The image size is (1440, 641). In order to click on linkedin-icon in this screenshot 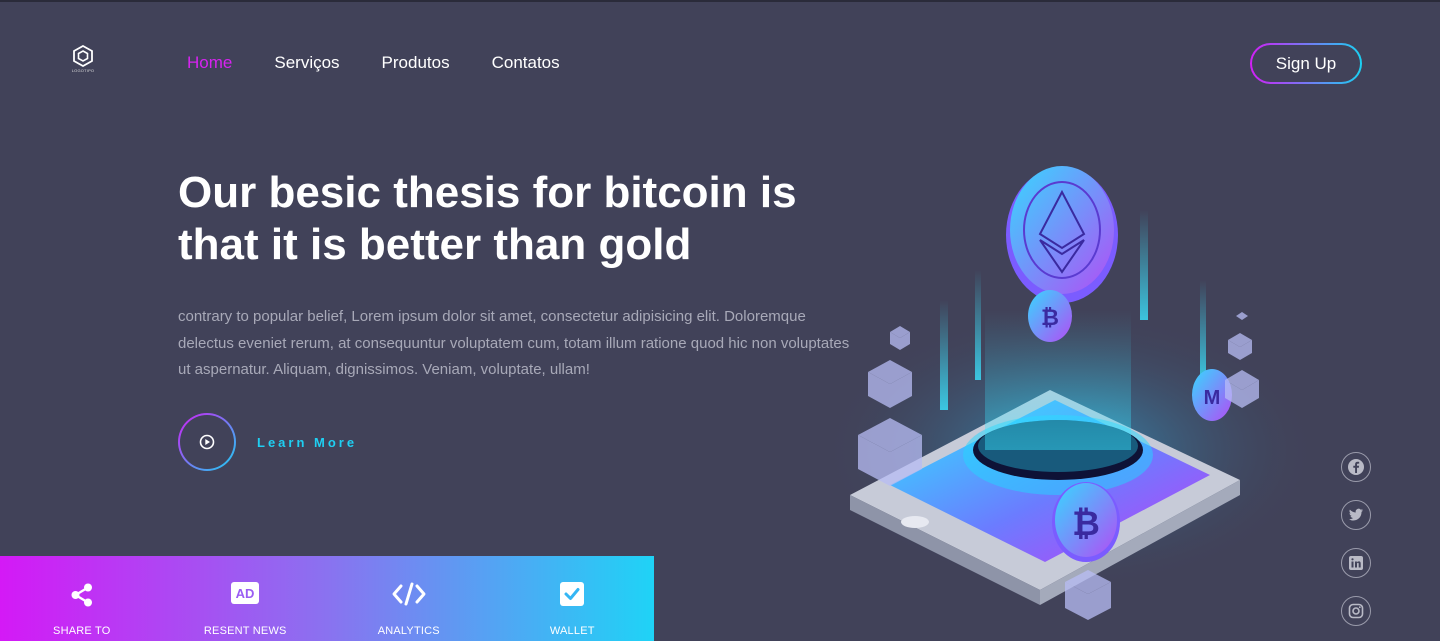, I will do `click(1356, 563)`.